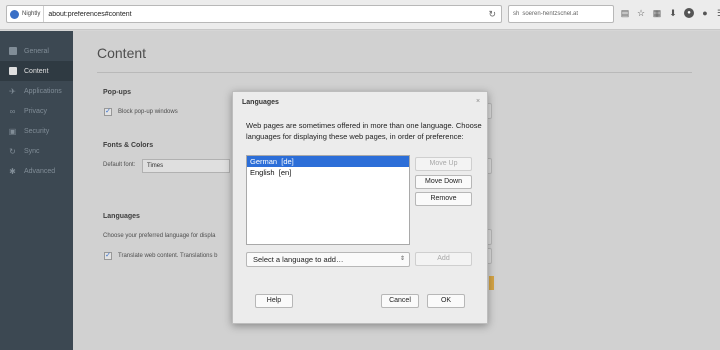 This screenshot has height=350, width=720. What do you see at coordinates (550, 14) in the screenshot?
I see `search-input: soeren-hentzschel.at` at bounding box center [550, 14].